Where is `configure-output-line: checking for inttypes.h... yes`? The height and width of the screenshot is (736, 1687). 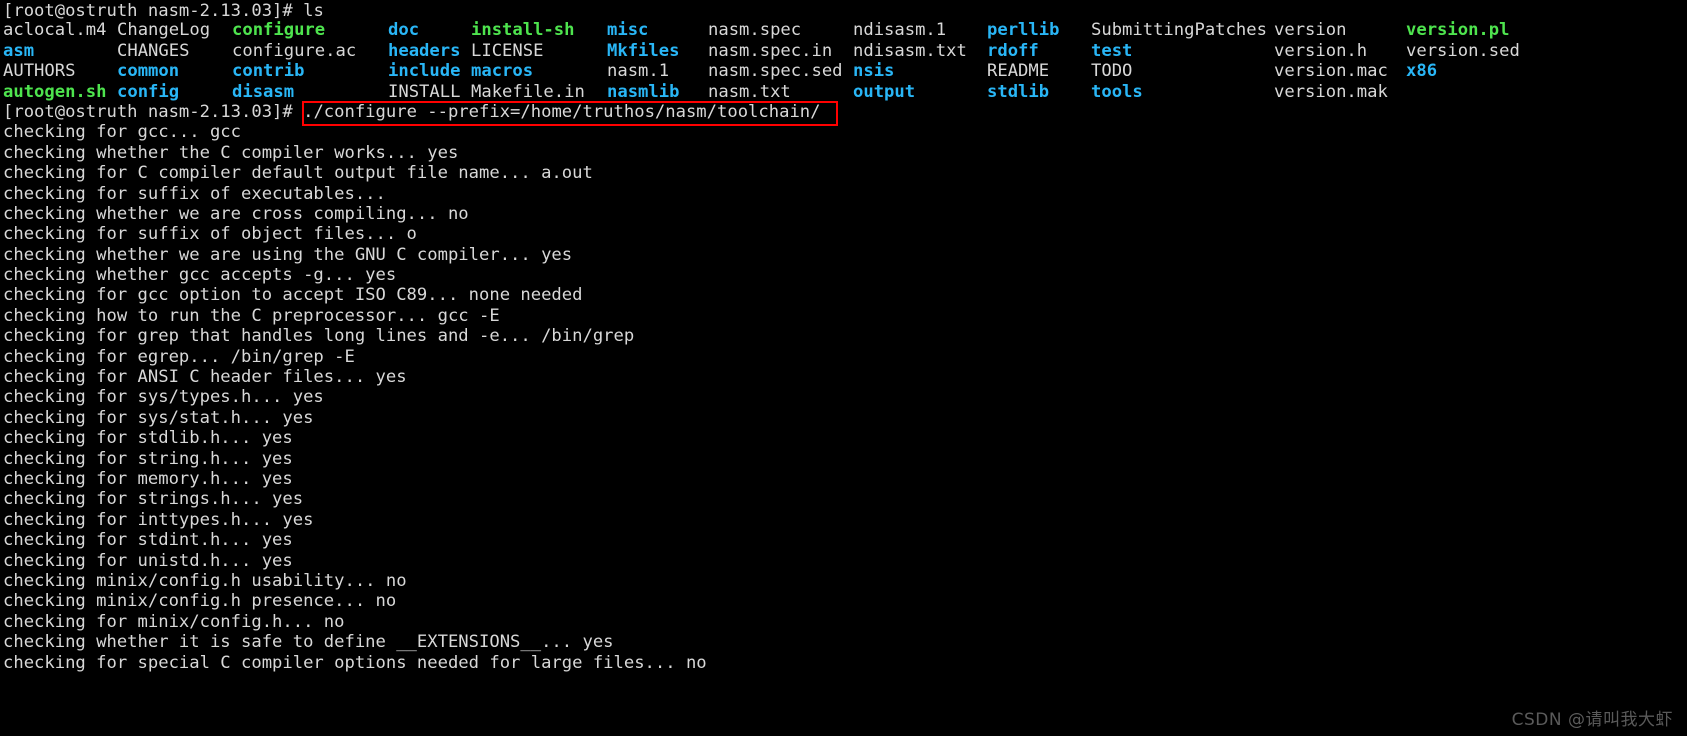 configure-output-line: checking for inttypes.h... yes is located at coordinates (158, 519).